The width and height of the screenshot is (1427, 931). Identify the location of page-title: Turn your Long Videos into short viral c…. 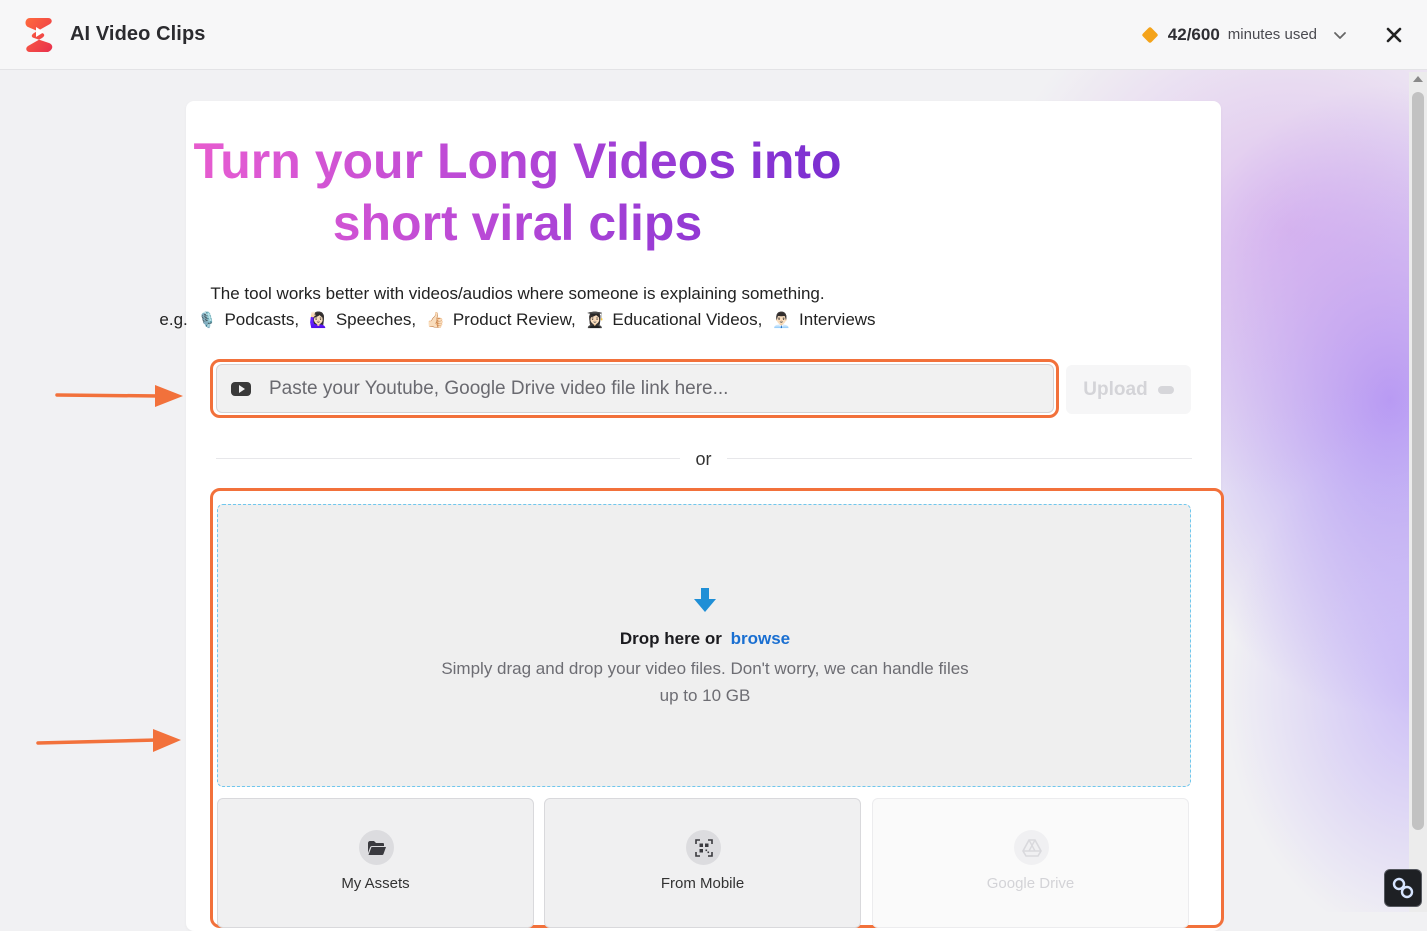
(517, 192).